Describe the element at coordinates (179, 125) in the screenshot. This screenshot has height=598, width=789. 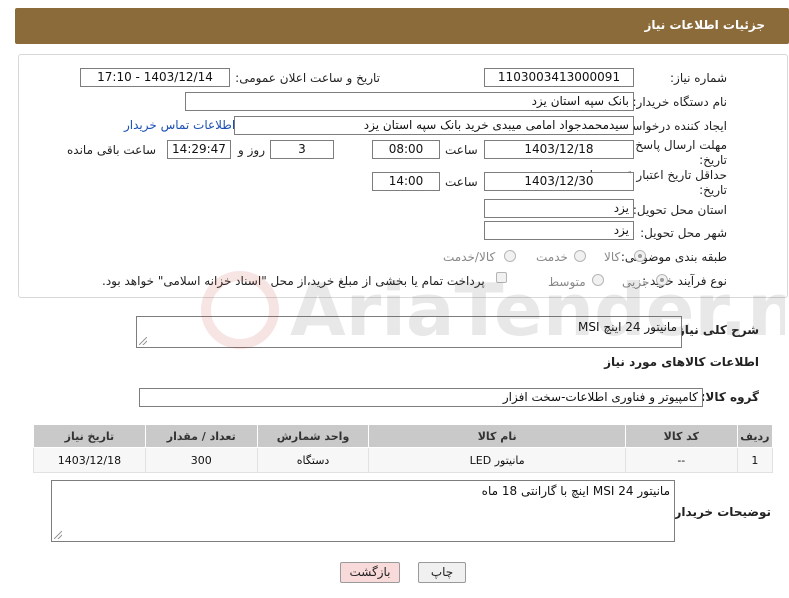
I see `buyer-contact-link: اطلاعات تماس خریدار` at that location.